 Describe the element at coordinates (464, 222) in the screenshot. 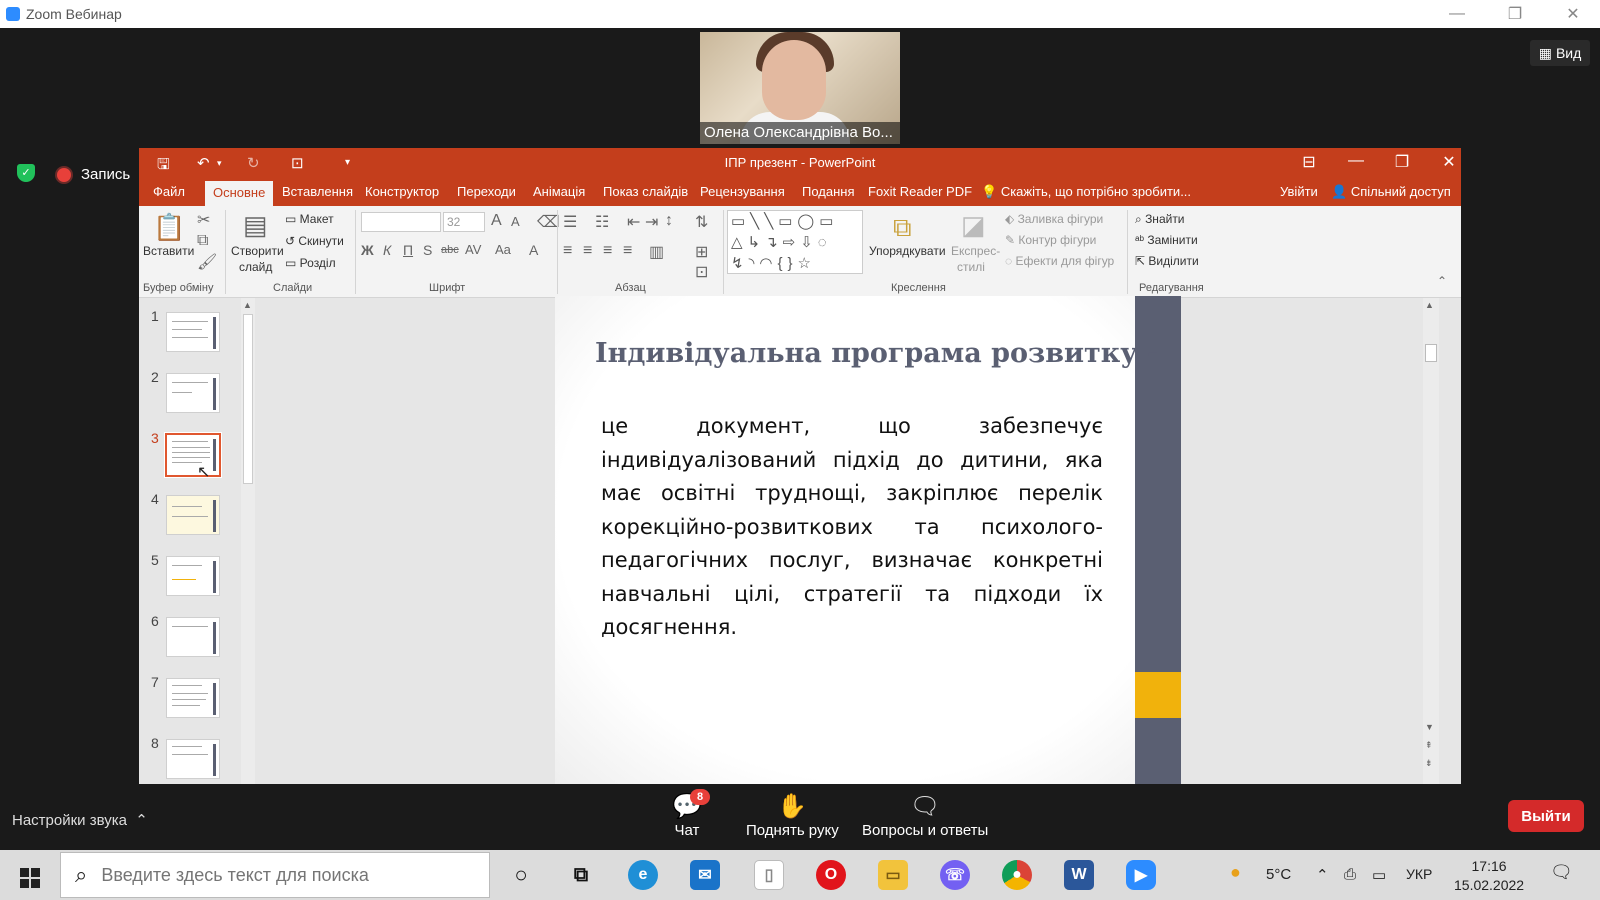

I see `font-size-input: 32` at that location.